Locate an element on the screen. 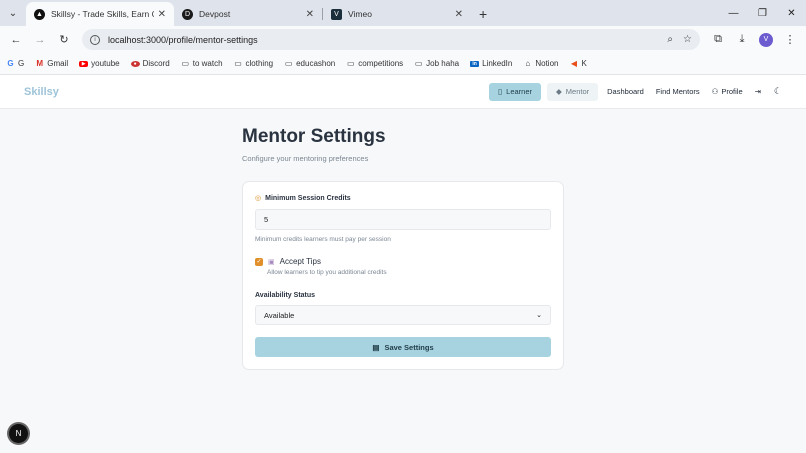 The image size is (806, 453). bookmark-k: ◀ K is located at coordinates (578, 63).